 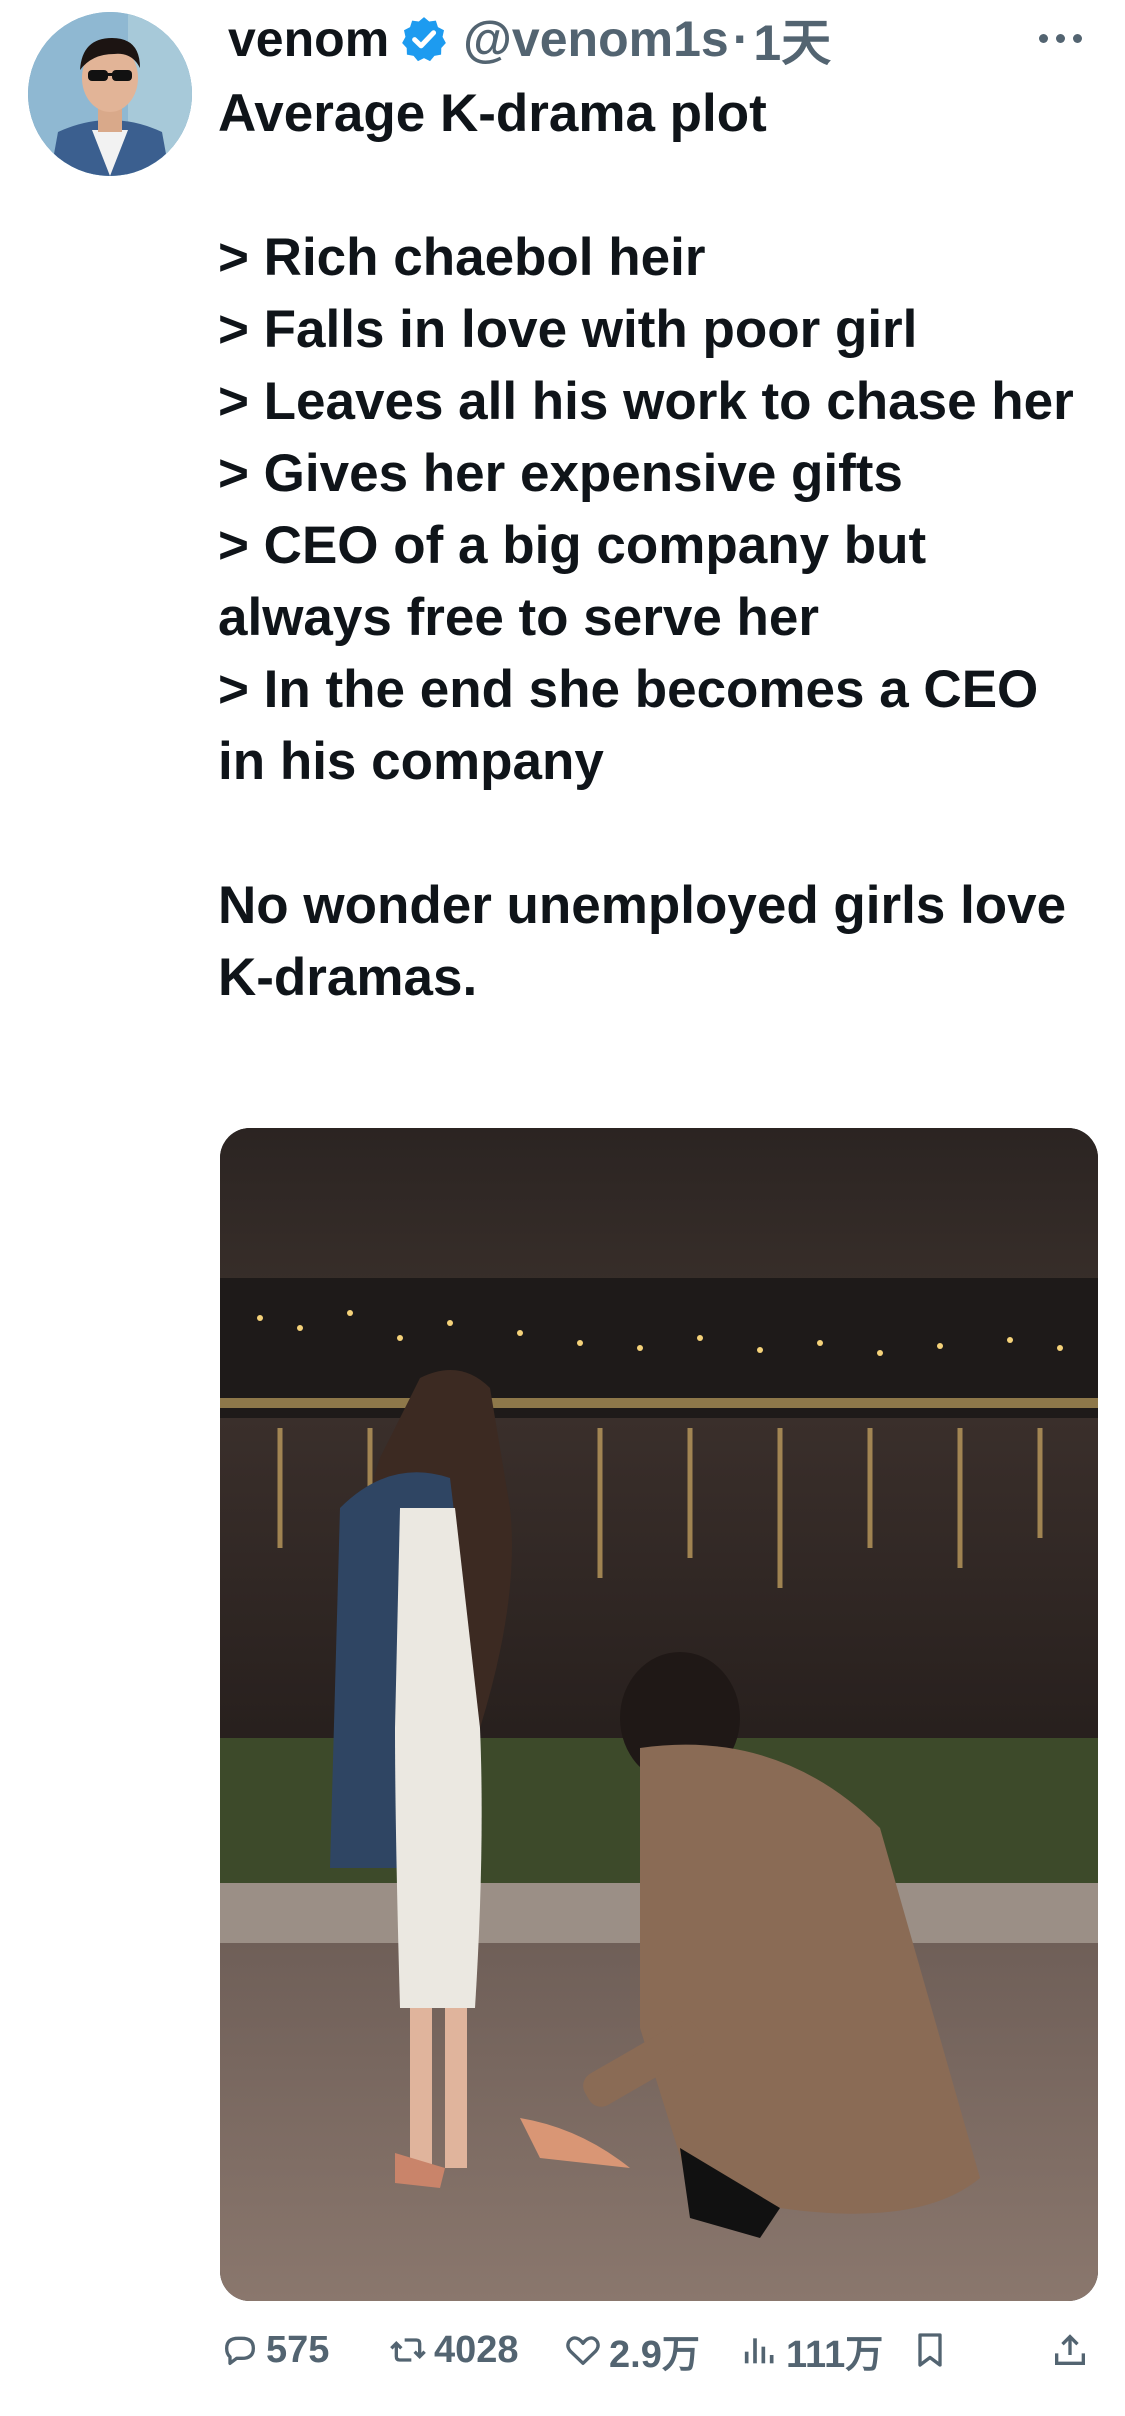 I want to click on views-button: 111万, so click(x=811, y=2350).